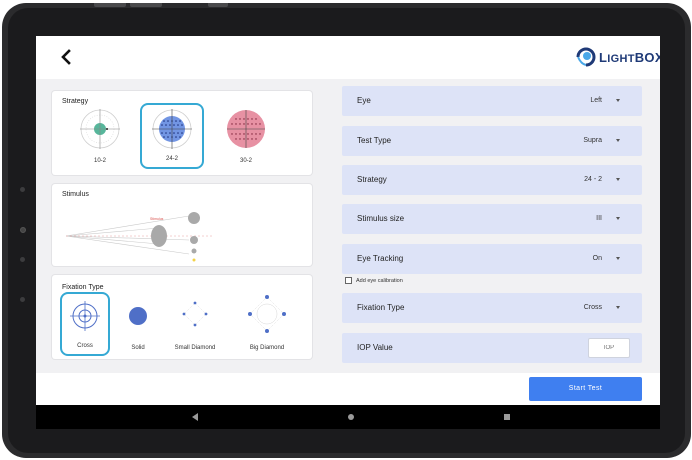  What do you see at coordinates (375, 347) in the screenshot?
I see `iop-label: IOP Value` at bounding box center [375, 347].